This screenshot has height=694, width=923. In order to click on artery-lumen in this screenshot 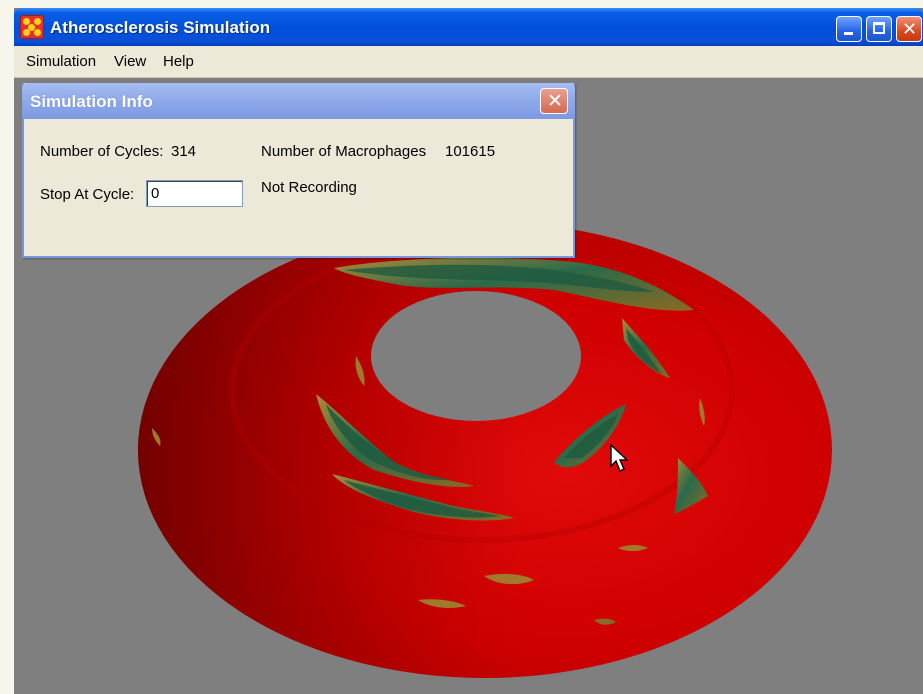, I will do `click(476, 356)`.